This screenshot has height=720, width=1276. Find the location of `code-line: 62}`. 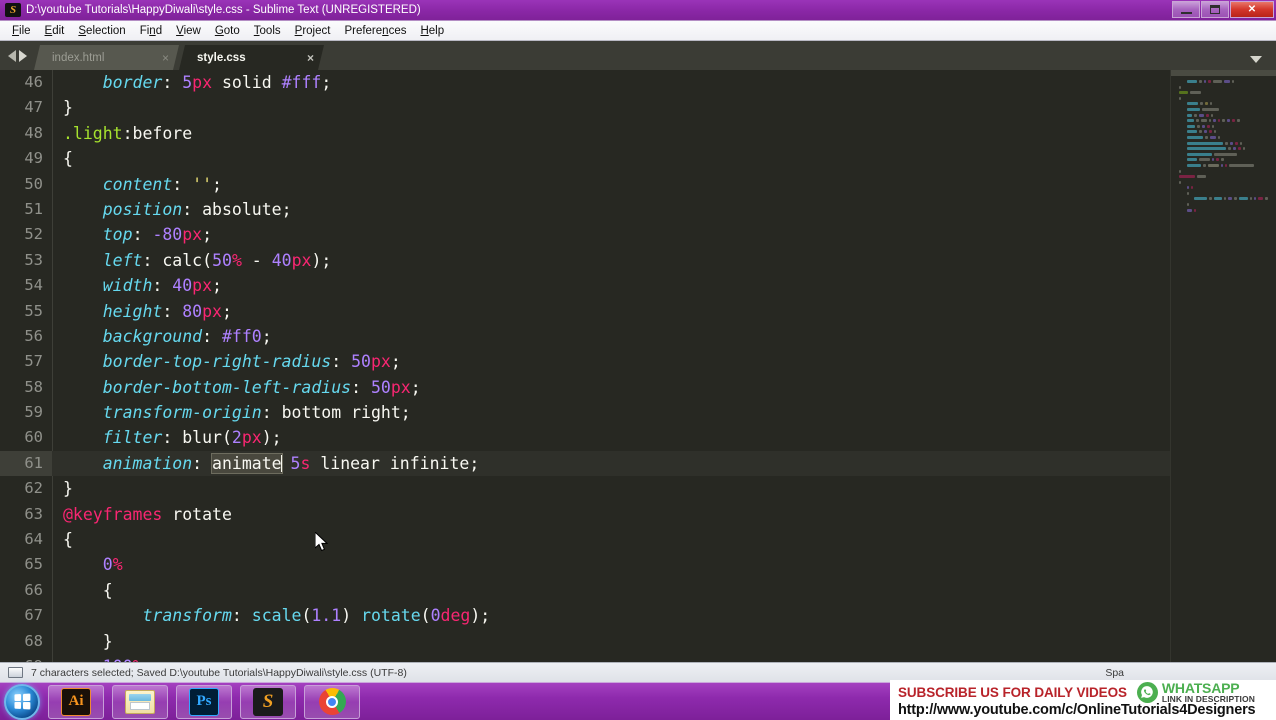

code-line: 62} is located at coordinates (590, 488).